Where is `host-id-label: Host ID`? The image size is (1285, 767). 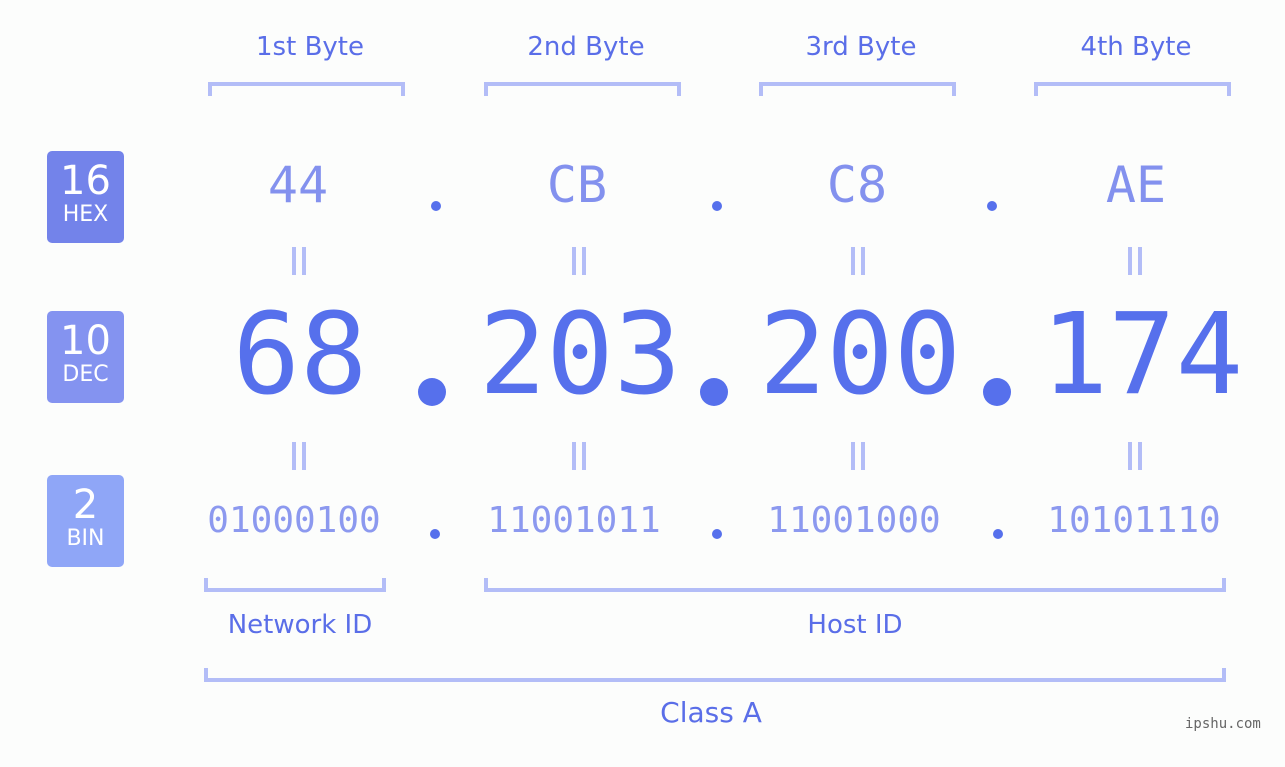 host-id-label: Host ID is located at coordinates (855, 625).